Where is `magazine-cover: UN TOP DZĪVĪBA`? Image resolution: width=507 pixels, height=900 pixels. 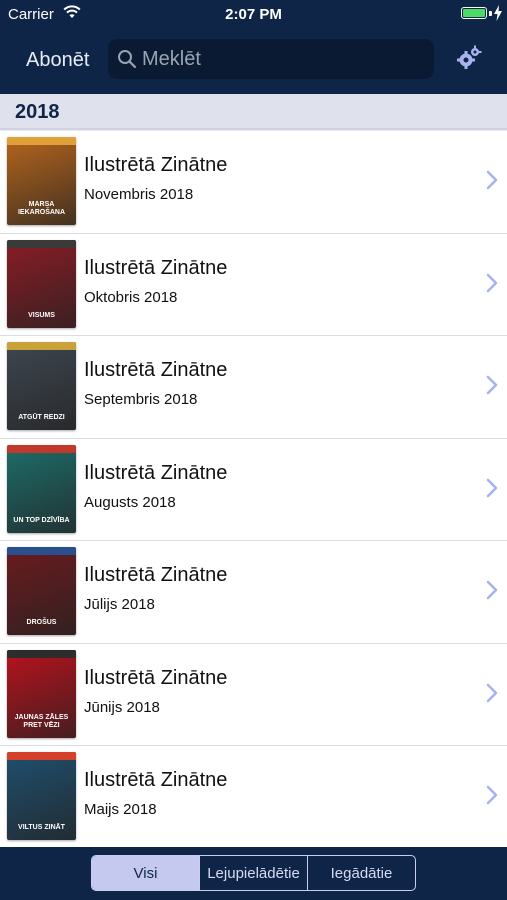 magazine-cover: UN TOP DZĪVĪBA is located at coordinates (41, 488).